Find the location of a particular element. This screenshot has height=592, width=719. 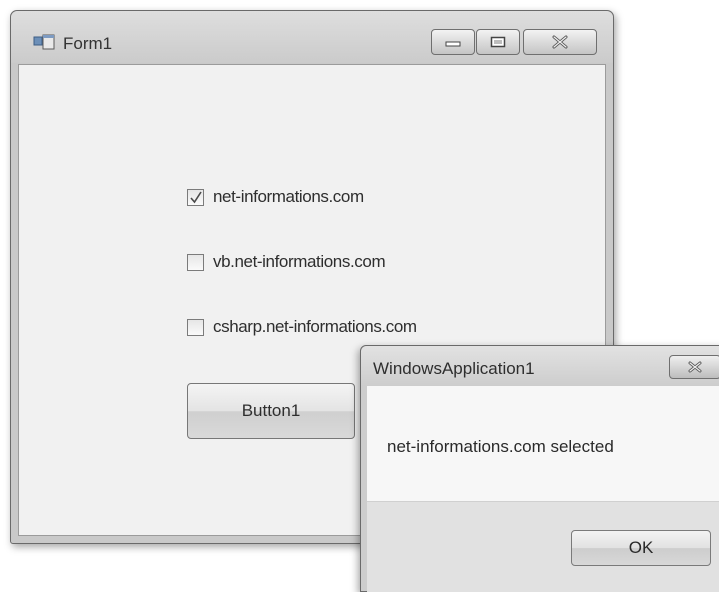

message-box-body: net-informations.com selected is located at coordinates (543, 443).